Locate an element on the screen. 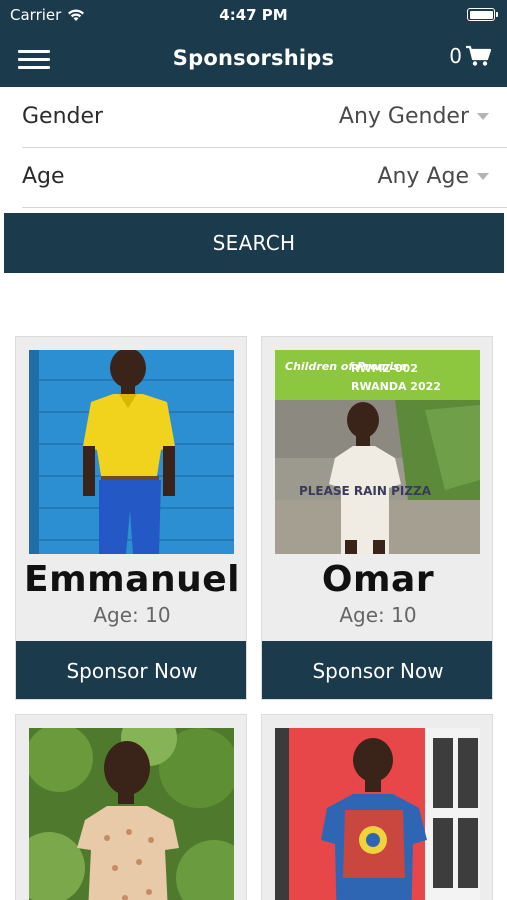  age-filter: Age Any Age is located at coordinates (264, 178).